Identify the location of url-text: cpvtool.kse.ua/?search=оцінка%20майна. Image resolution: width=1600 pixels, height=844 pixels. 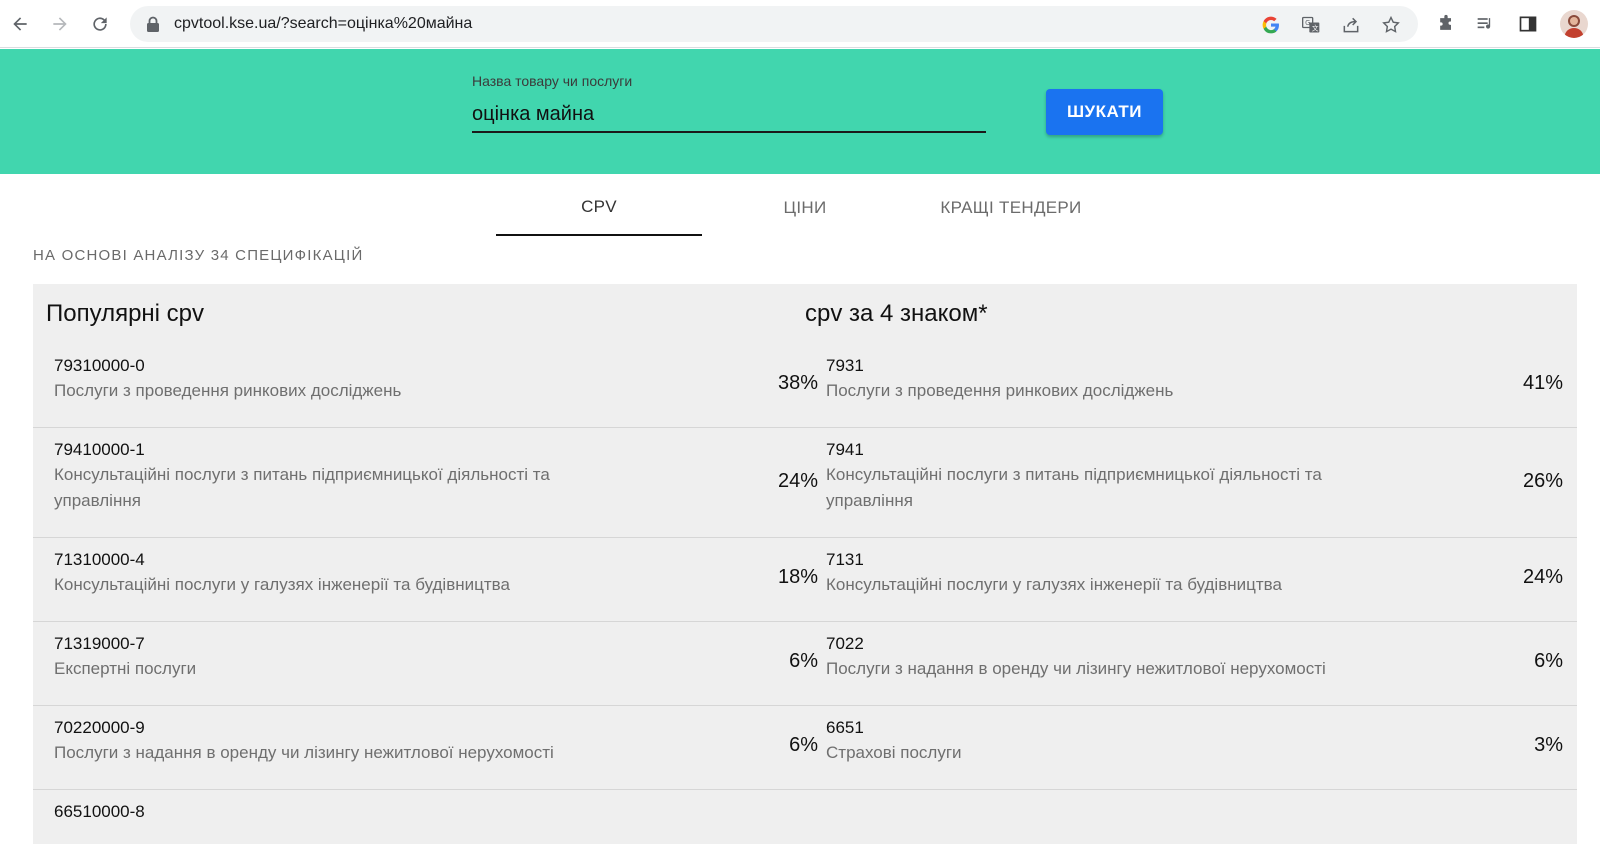
(323, 23).